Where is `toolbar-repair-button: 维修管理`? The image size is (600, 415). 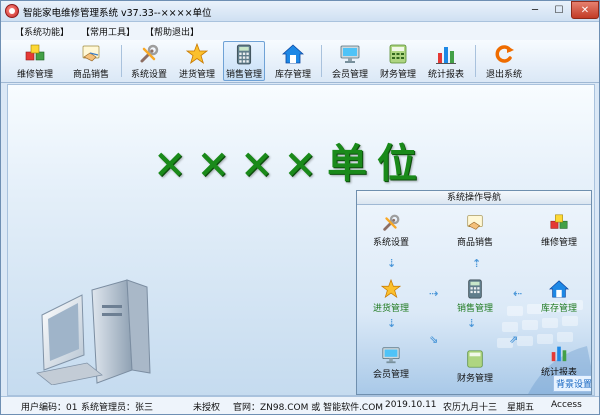
toolbar-repair-button: 维修管理 is located at coordinates (35, 61).